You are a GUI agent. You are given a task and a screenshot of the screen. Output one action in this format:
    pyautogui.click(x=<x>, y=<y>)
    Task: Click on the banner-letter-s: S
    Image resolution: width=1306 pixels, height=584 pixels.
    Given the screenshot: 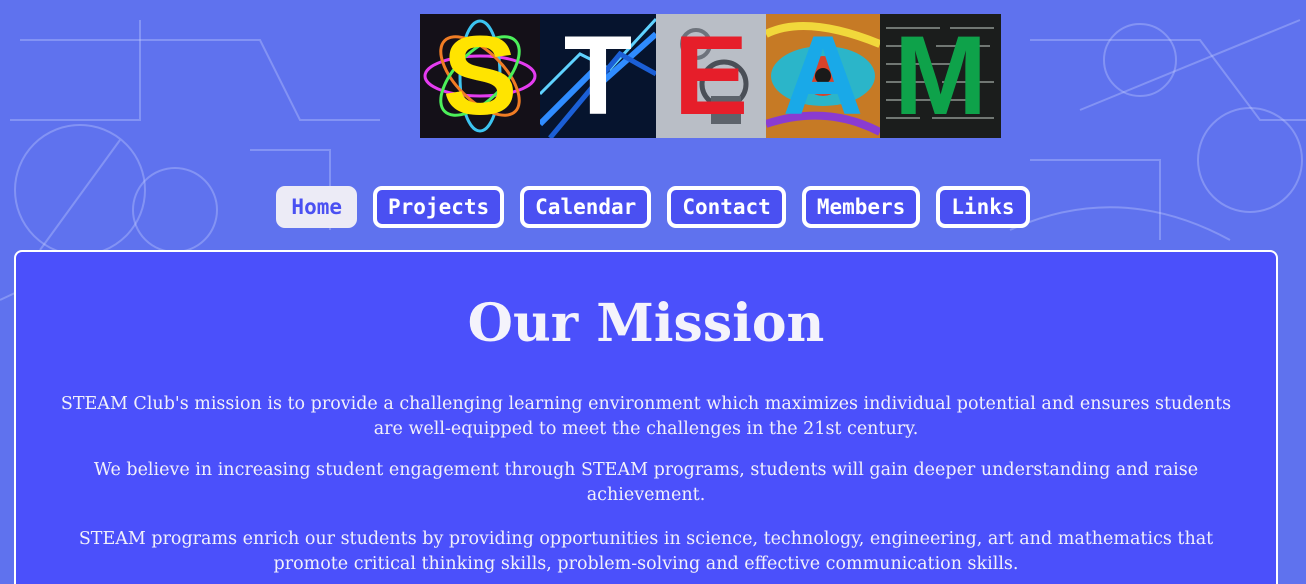 What is the action you would take?
    pyautogui.click(x=480, y=76)
    